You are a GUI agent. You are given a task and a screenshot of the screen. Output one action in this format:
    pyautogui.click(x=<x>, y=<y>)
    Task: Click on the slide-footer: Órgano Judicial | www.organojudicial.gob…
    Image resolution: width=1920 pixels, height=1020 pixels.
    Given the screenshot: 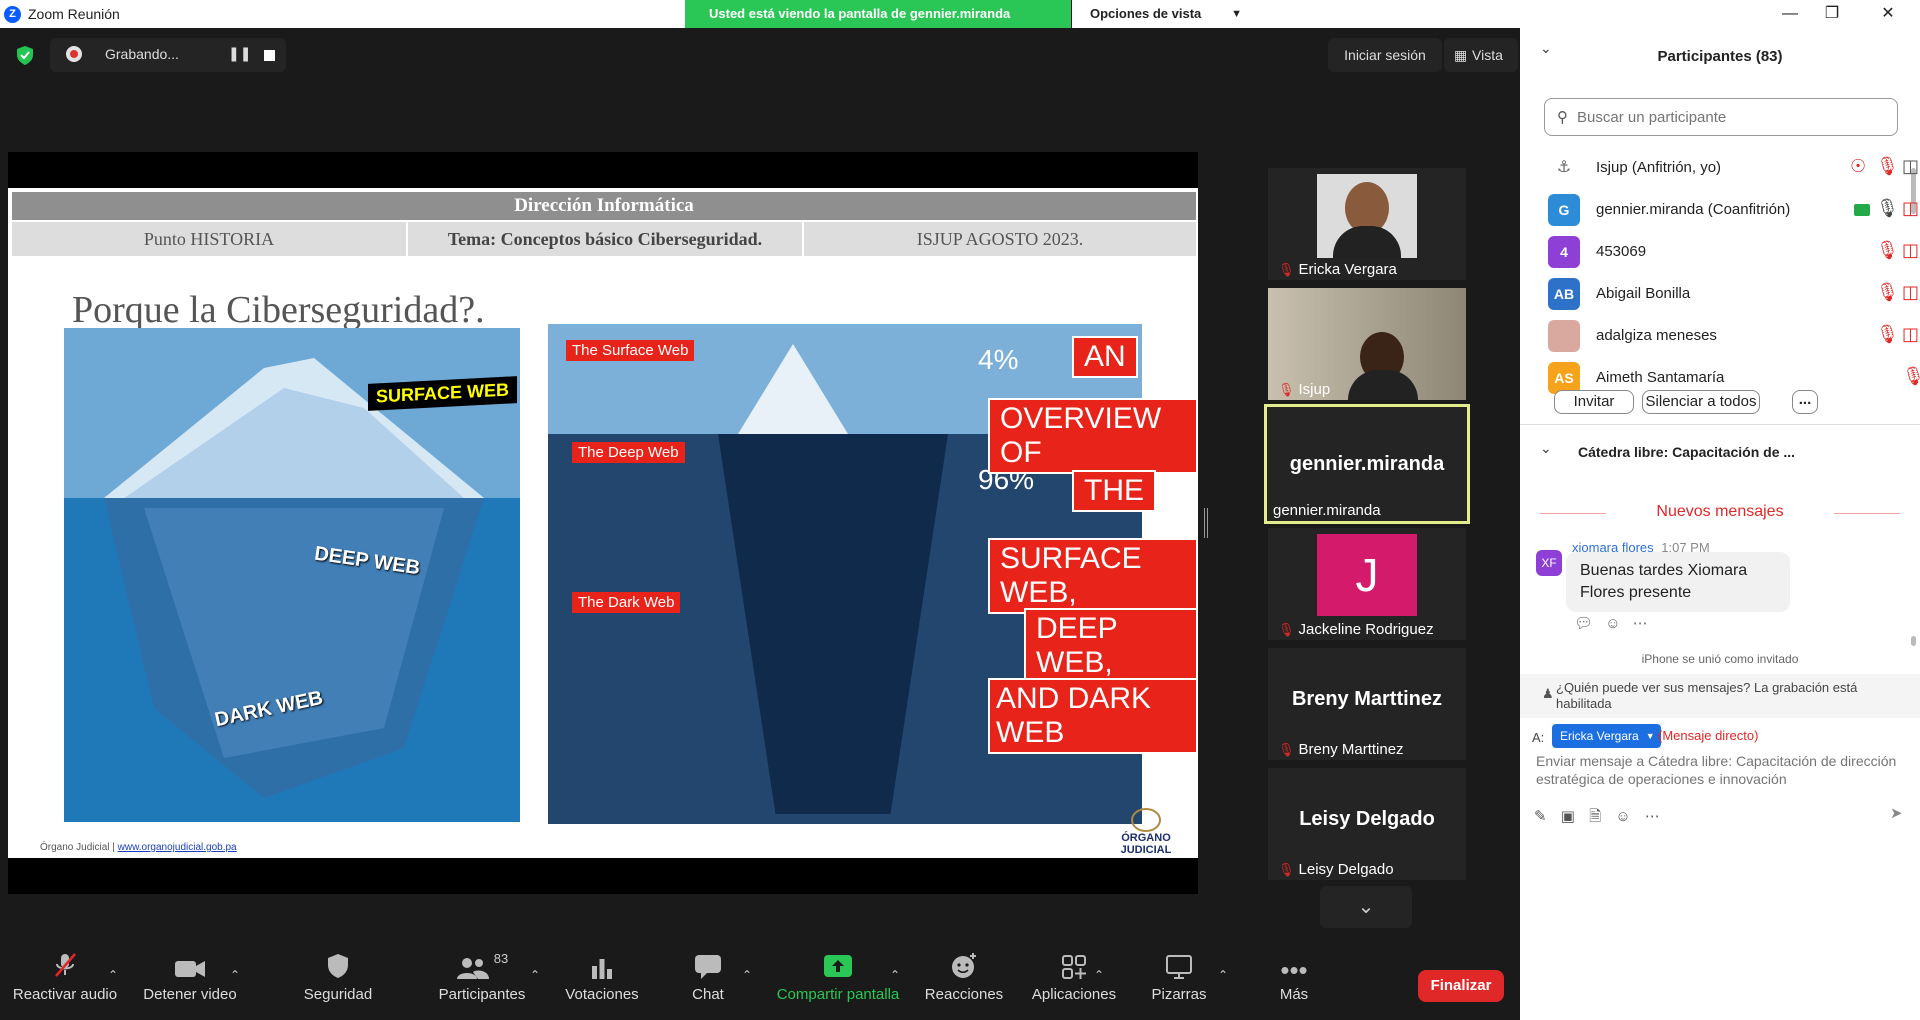 What is the action you would take?
    pyautogui.click(x=138, y=847)
    